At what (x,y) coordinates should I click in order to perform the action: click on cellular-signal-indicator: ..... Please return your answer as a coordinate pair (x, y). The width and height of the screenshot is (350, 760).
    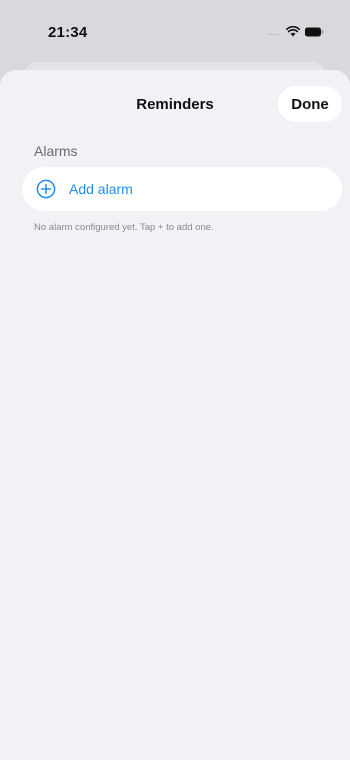
    Looking at the image, I should click on (273, 31).